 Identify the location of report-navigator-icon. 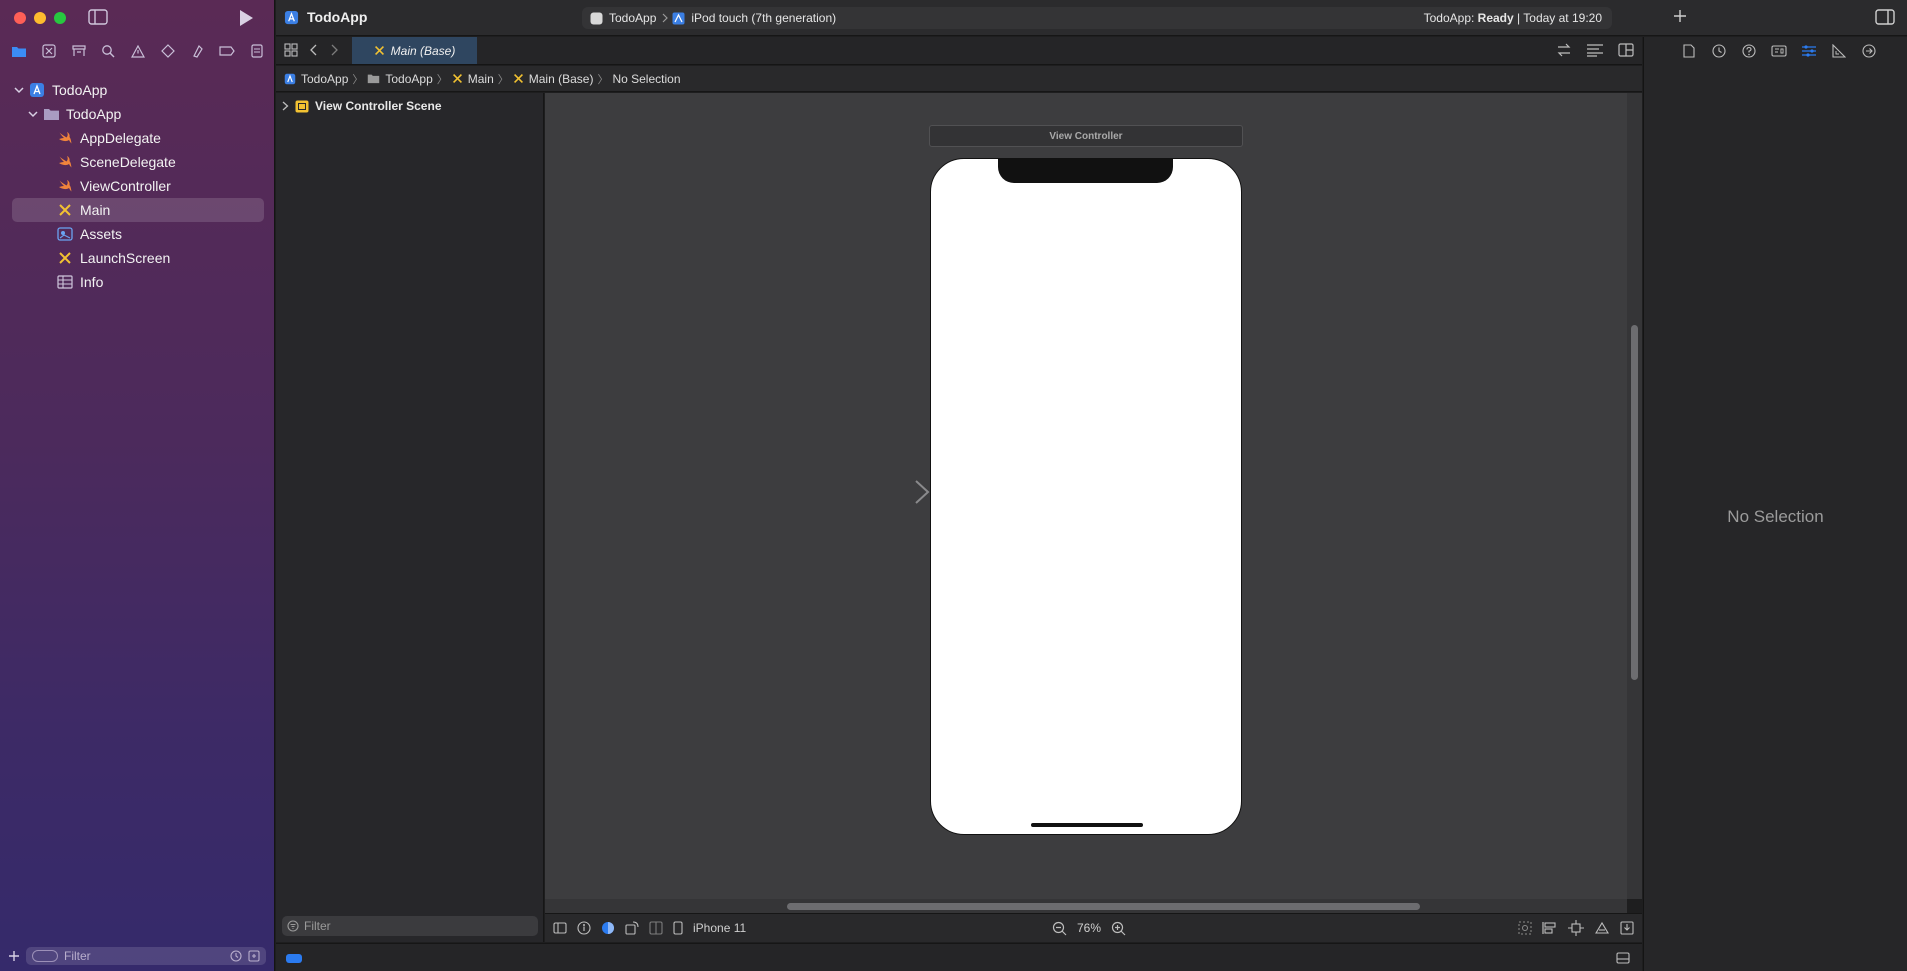
(257, 51).